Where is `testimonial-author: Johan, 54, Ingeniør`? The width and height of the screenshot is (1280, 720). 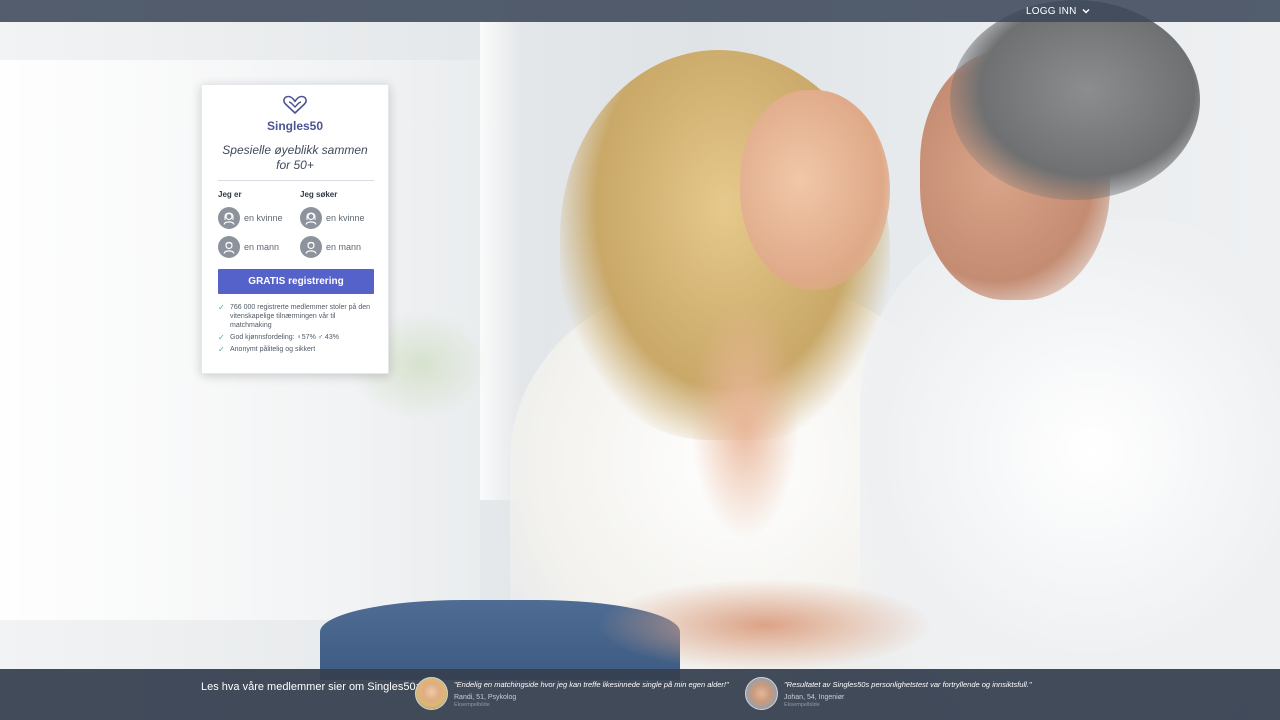
testimonial-author: Johan, 54, Ingeniør is located at coordinates (814, 697).